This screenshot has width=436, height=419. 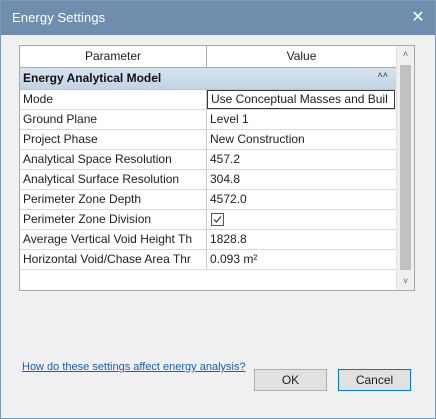 I want to click on ok-button: OK, so click(x=290, y=380).